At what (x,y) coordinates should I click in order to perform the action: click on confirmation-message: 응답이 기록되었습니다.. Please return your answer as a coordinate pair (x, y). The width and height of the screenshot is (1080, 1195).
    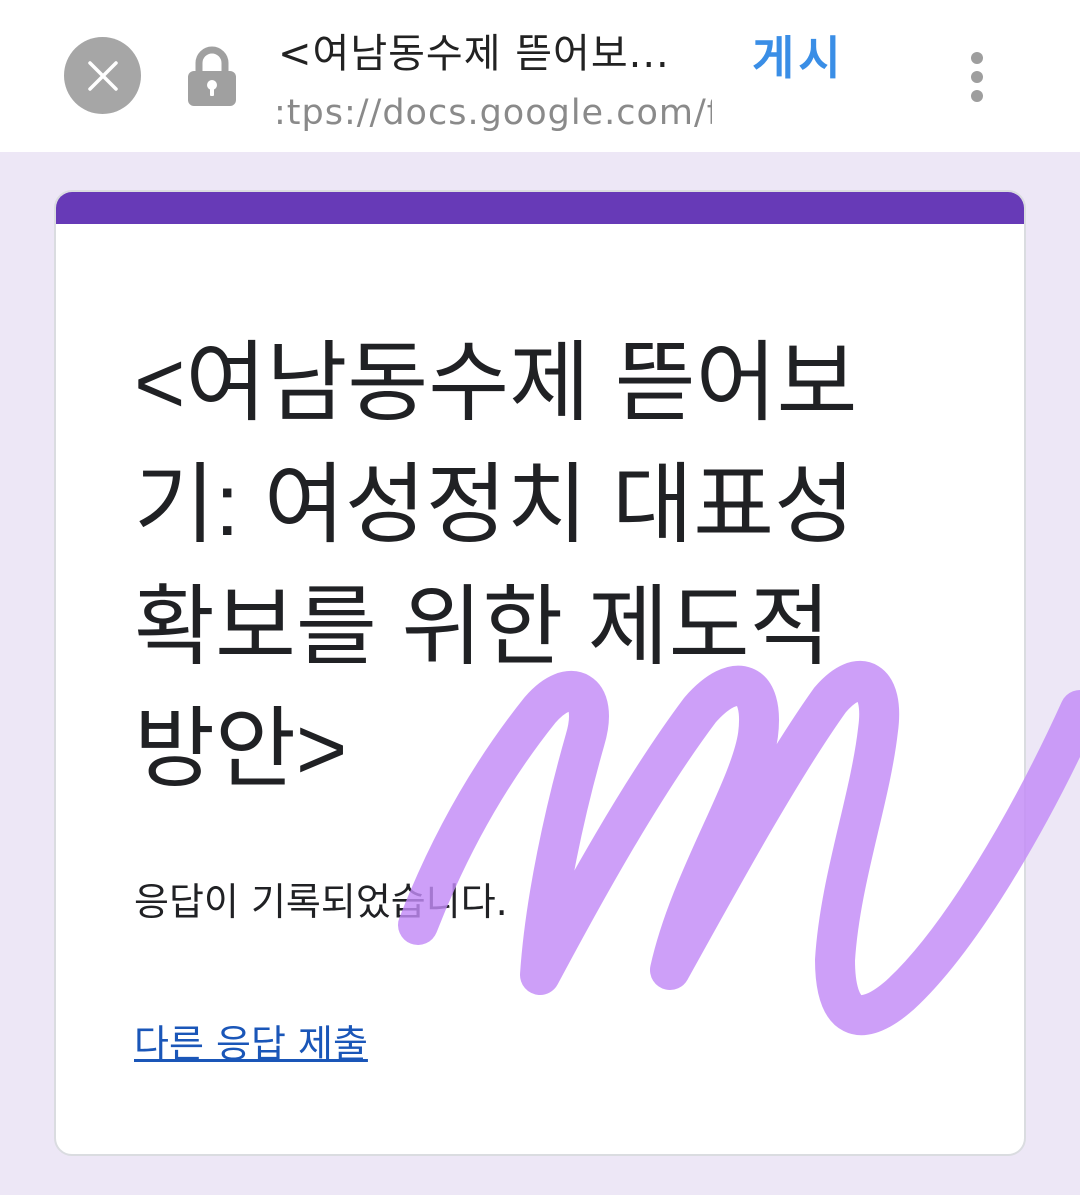
    Looking at the image, I should click on (321, 902).